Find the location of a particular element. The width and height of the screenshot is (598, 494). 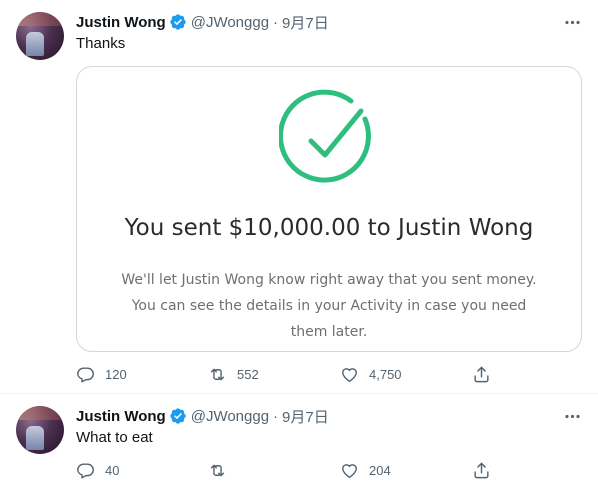

like-count: 204 is located at coordinates (380, 470).